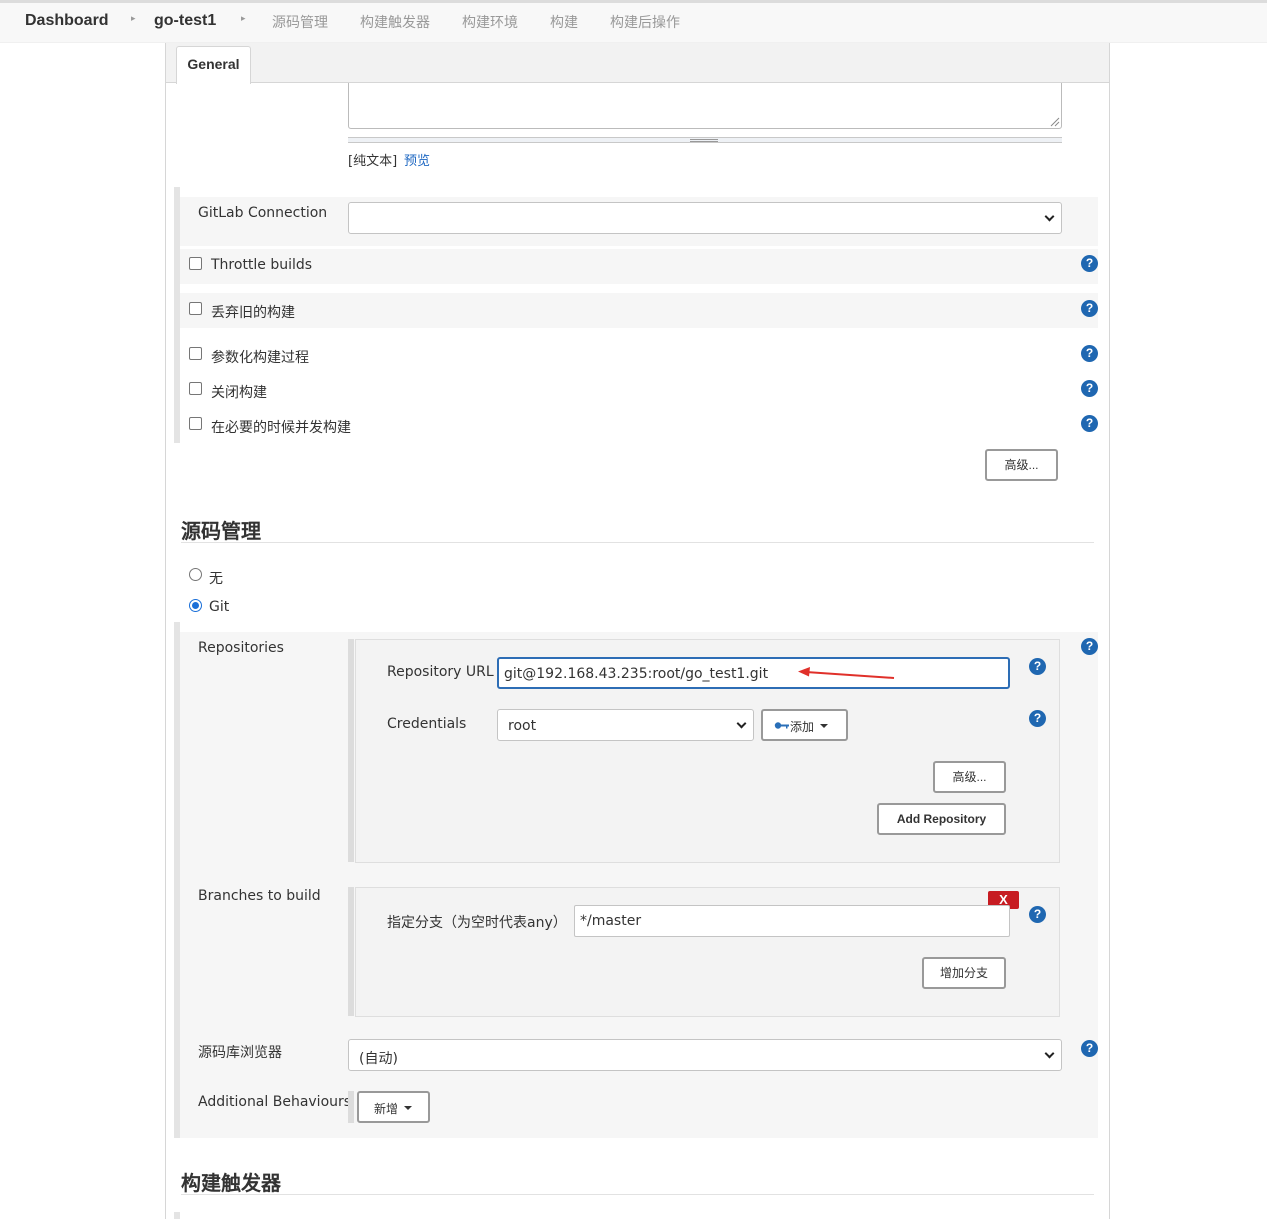 Image resolution: width=1267 pixels, height=1219 pixels. Describe the element at coordinates (564, 22) in the screenshot. I see `tab-build: 构建` at that location.